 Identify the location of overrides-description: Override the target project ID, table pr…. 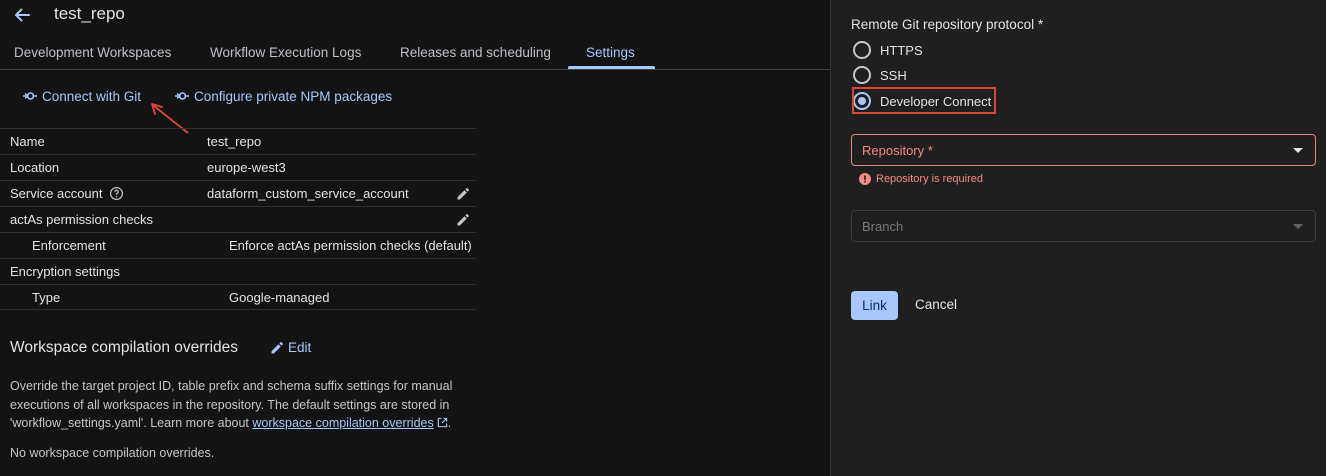
(240, 405).